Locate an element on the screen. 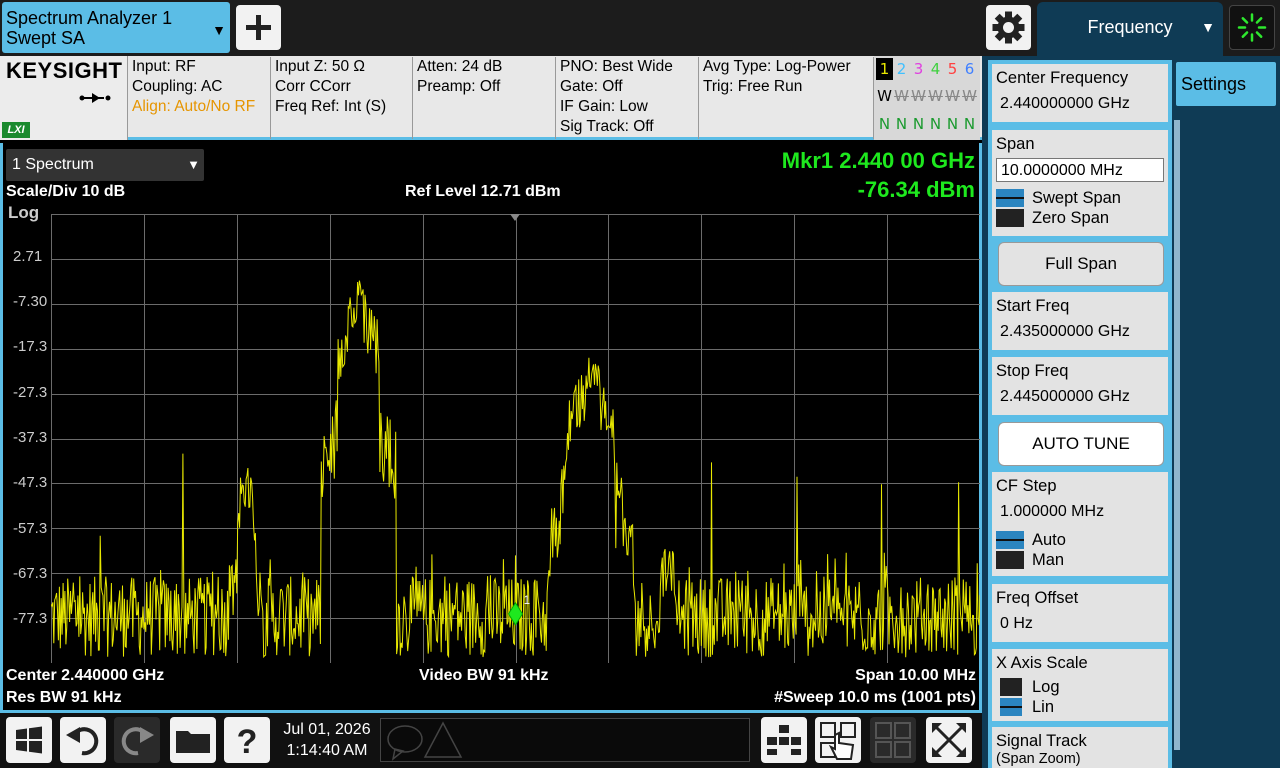 This screenshot has height=768, width=1280. stop-freq-softkey: Stop Freq 2.445000000 GHz is located at coordinates (1080, 386).